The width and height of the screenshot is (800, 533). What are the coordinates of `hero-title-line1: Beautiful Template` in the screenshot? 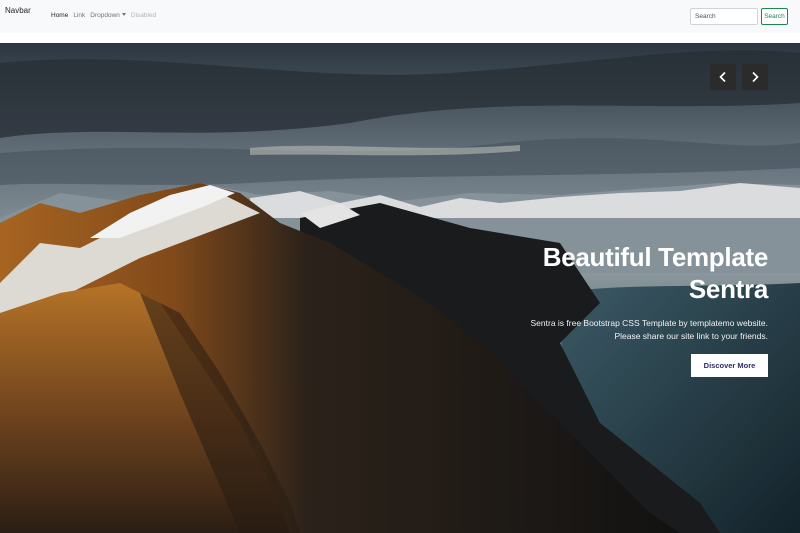 It's located at (655, 257).